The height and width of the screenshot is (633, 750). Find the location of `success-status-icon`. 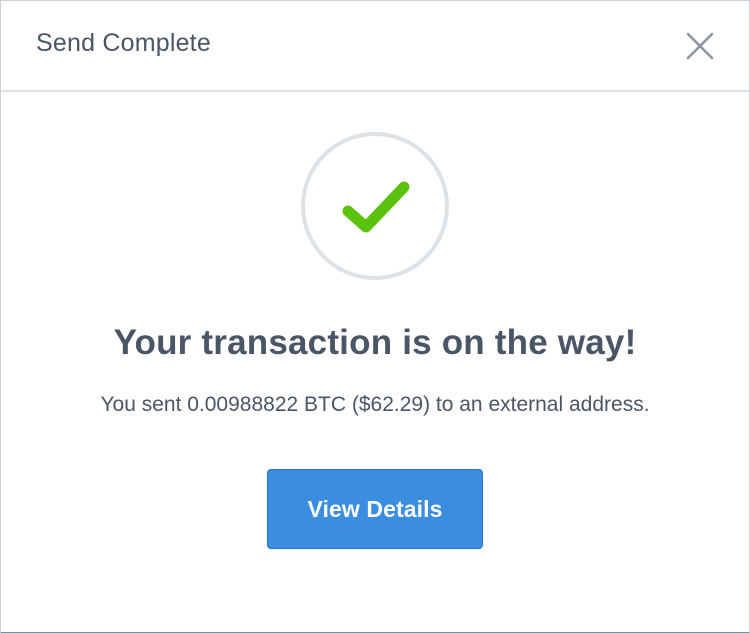

success-status-icon is located at coordinates (375, 206).